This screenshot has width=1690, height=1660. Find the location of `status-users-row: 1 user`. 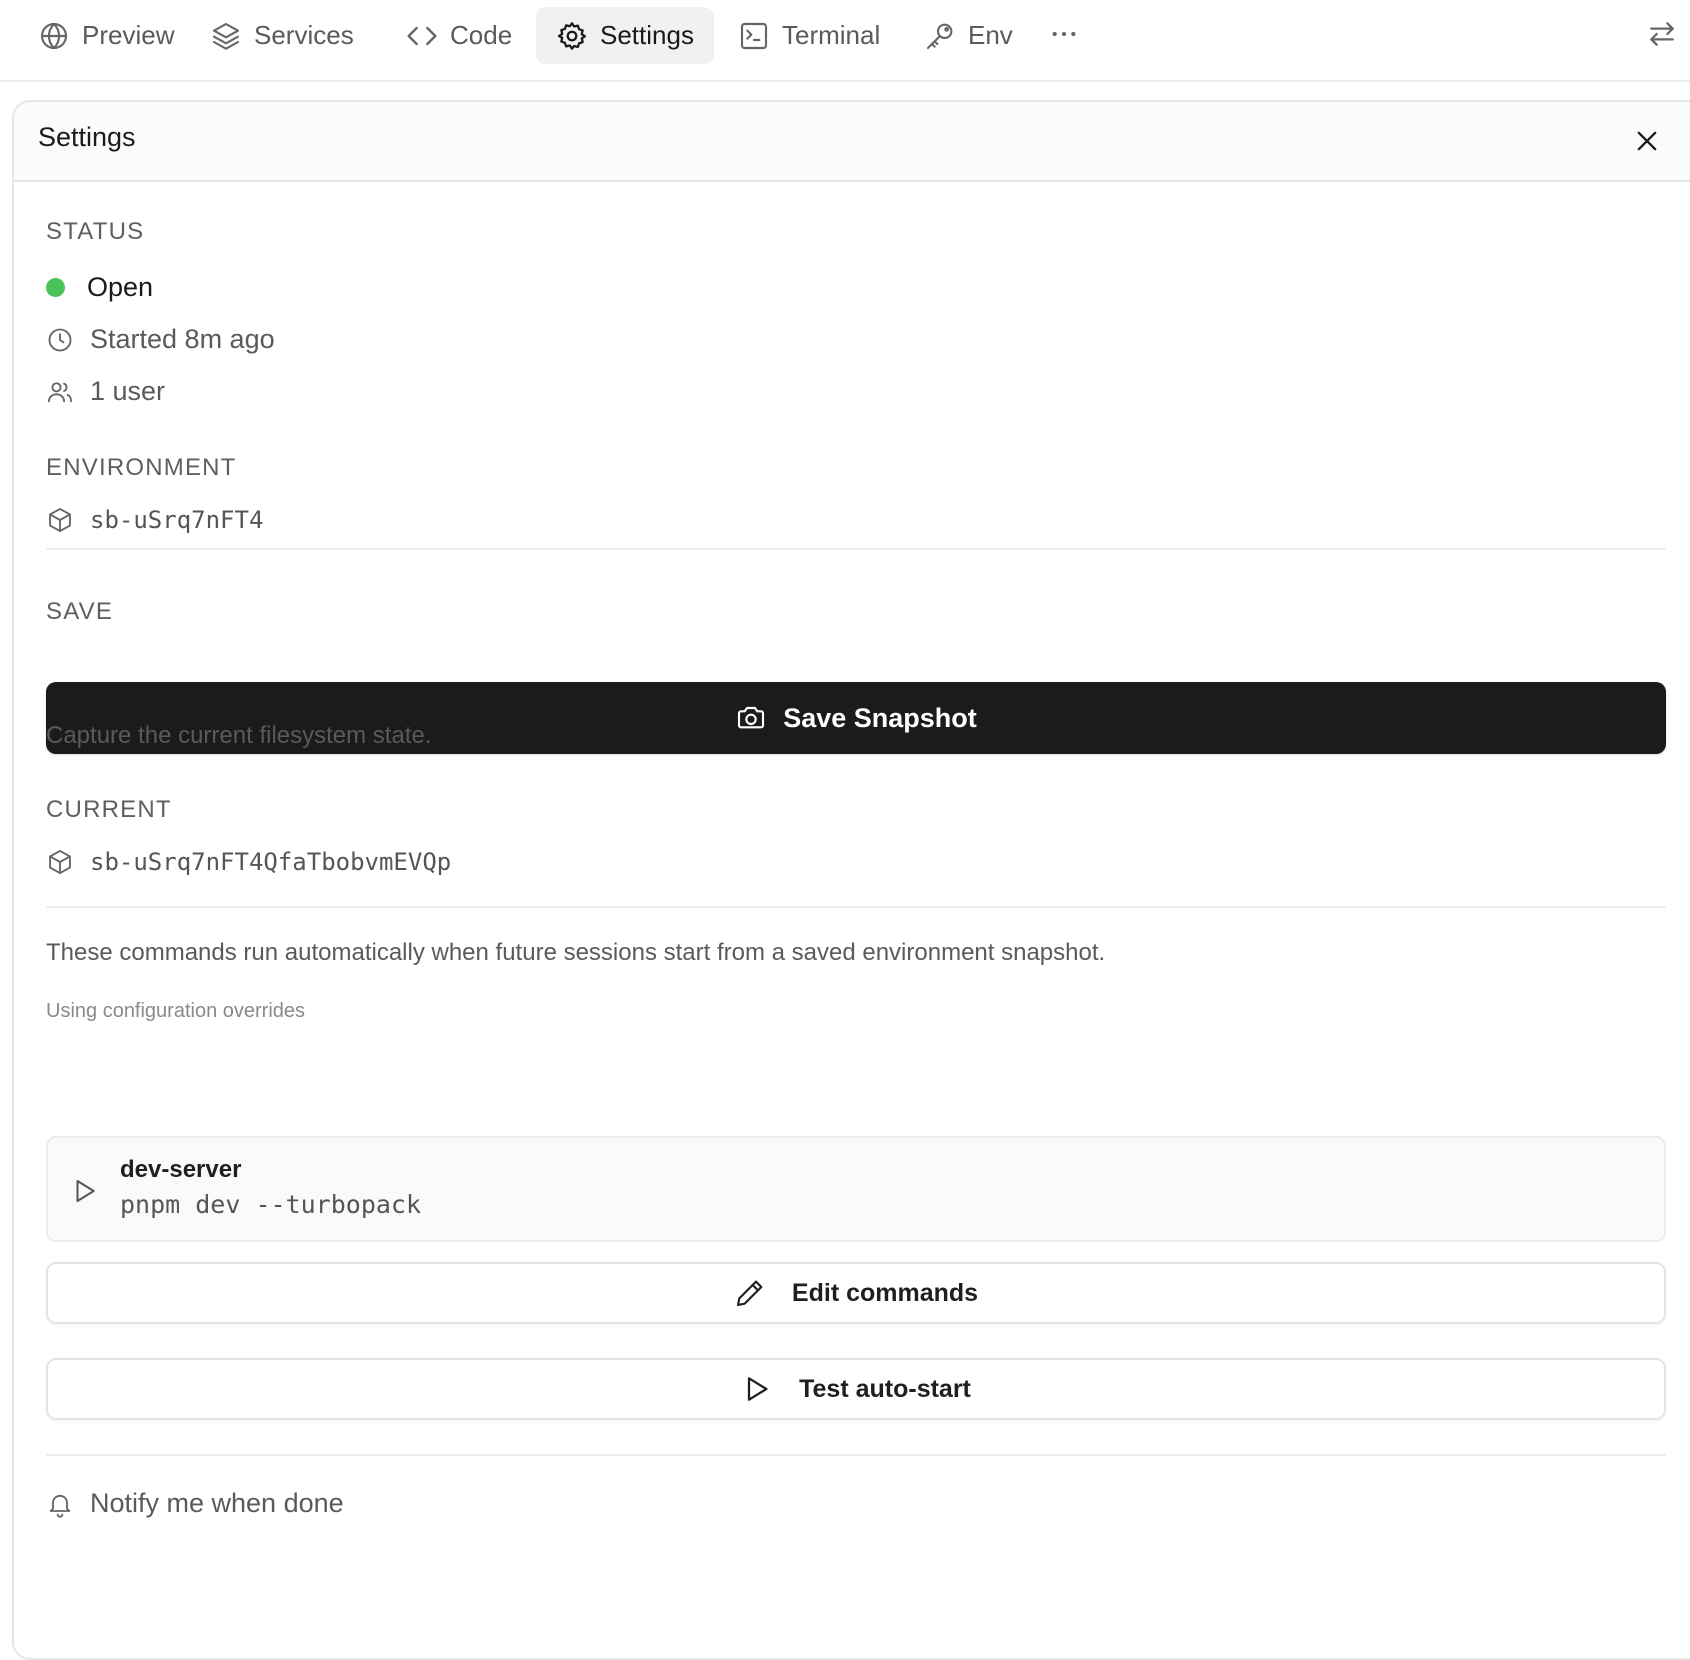

status-users-row: 1 user is located at coordinates (105, 391).